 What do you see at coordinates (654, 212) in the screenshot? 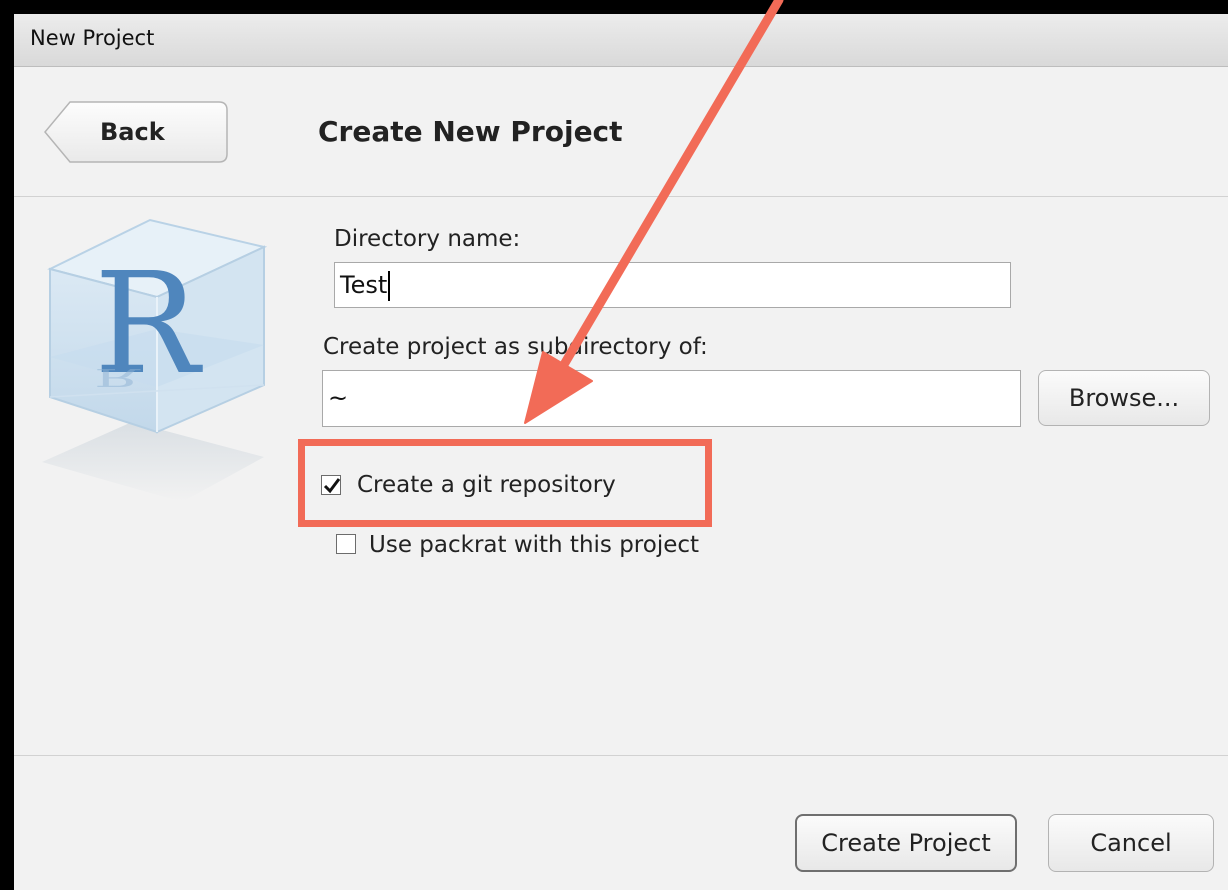
I see `annotation-arrow` at bounding box center [654, 212].